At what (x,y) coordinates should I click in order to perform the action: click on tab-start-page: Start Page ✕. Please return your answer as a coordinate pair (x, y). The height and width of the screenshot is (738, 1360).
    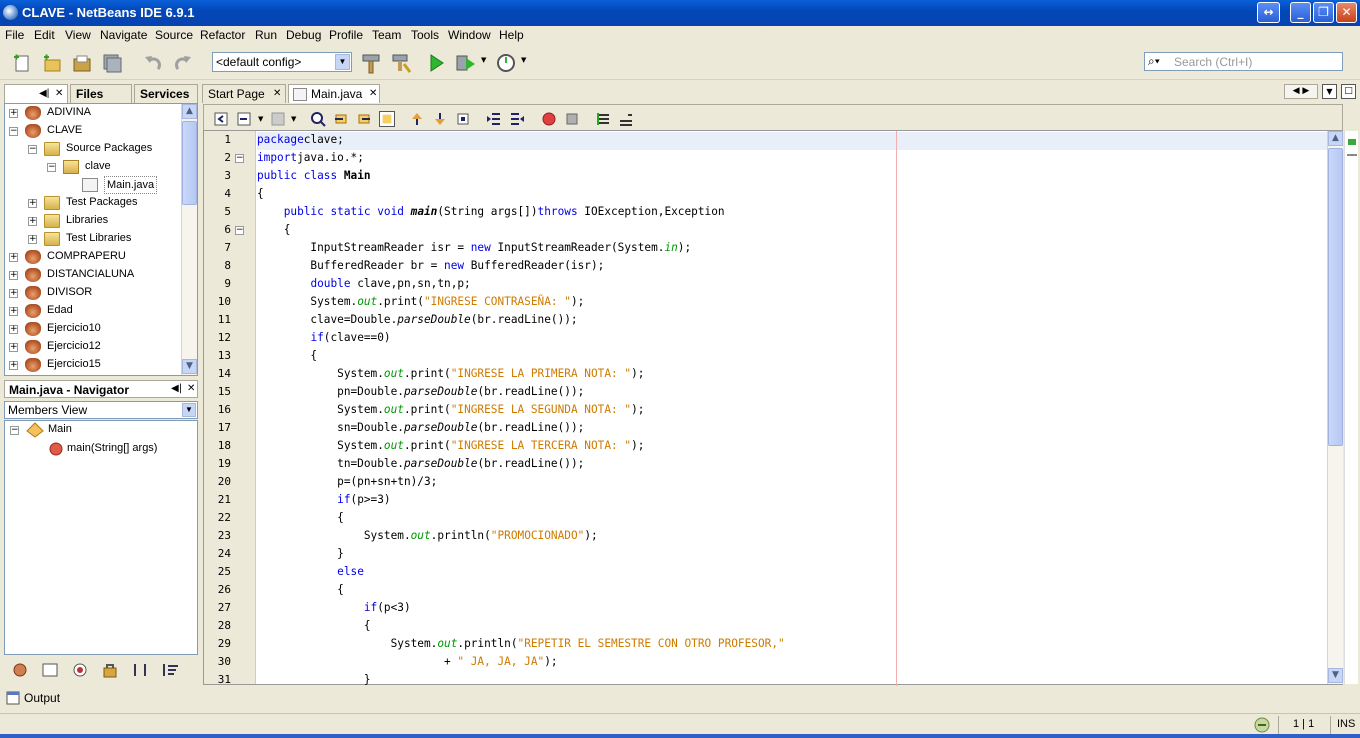
    Looking at the image, I should click on (244, 93).